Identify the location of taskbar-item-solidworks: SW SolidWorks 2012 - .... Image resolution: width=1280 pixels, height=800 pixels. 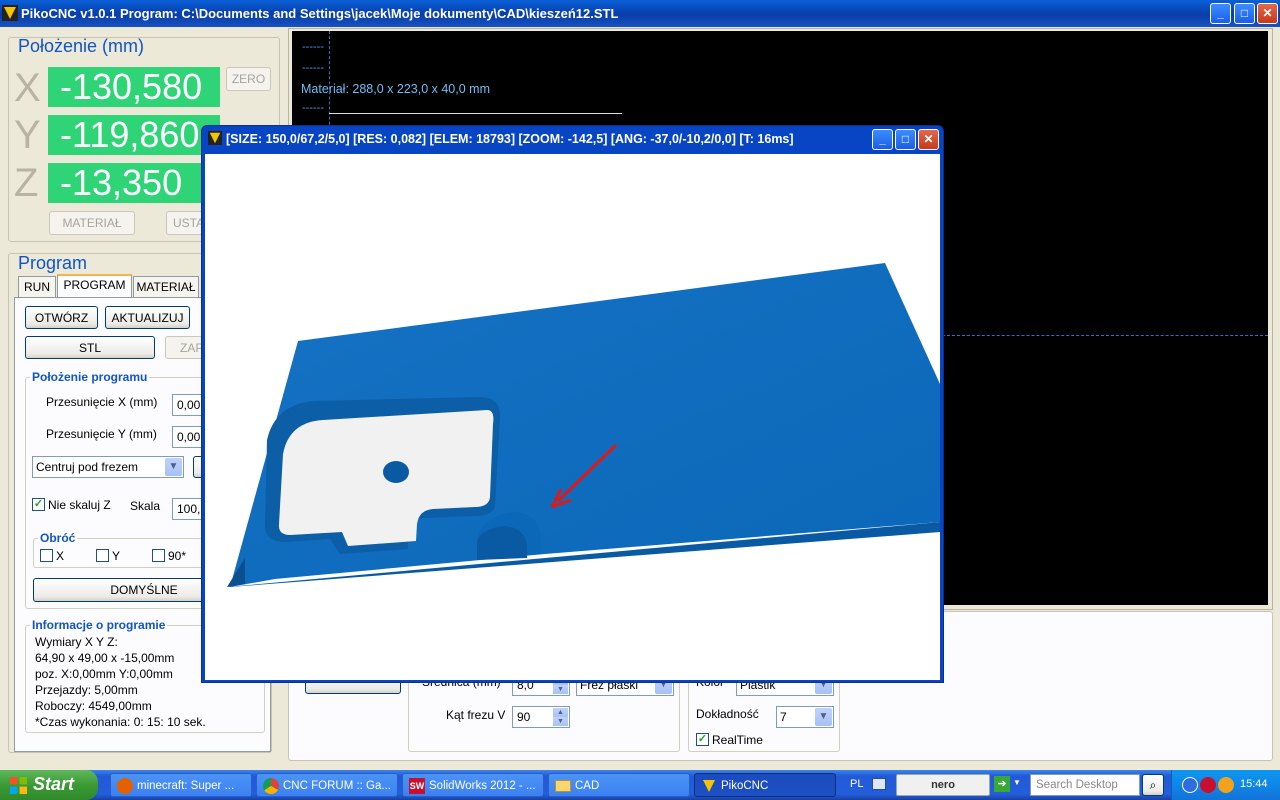
(473, 785).